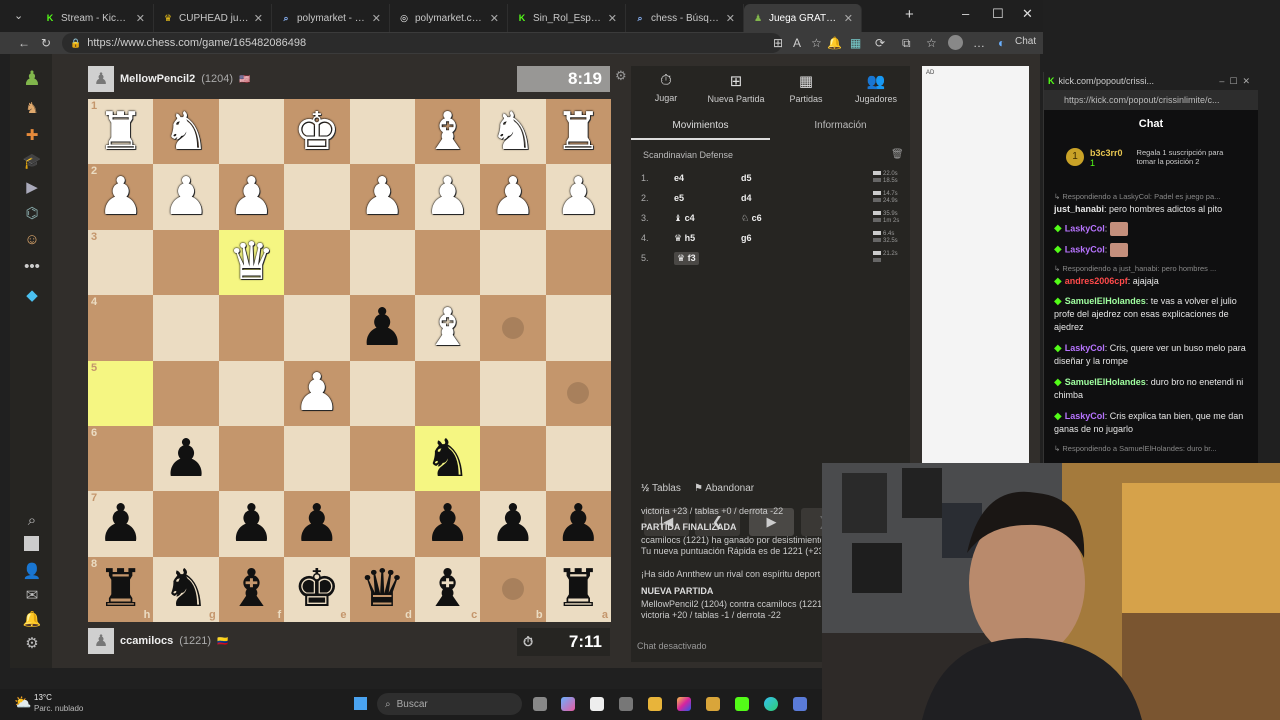 Image resolution: width=1280 pixels, height=720 pixels. What do you see at coordinates (568, 704) in the screenshot?
I see `copilot-app-icon` at bounding box center [568, 704].